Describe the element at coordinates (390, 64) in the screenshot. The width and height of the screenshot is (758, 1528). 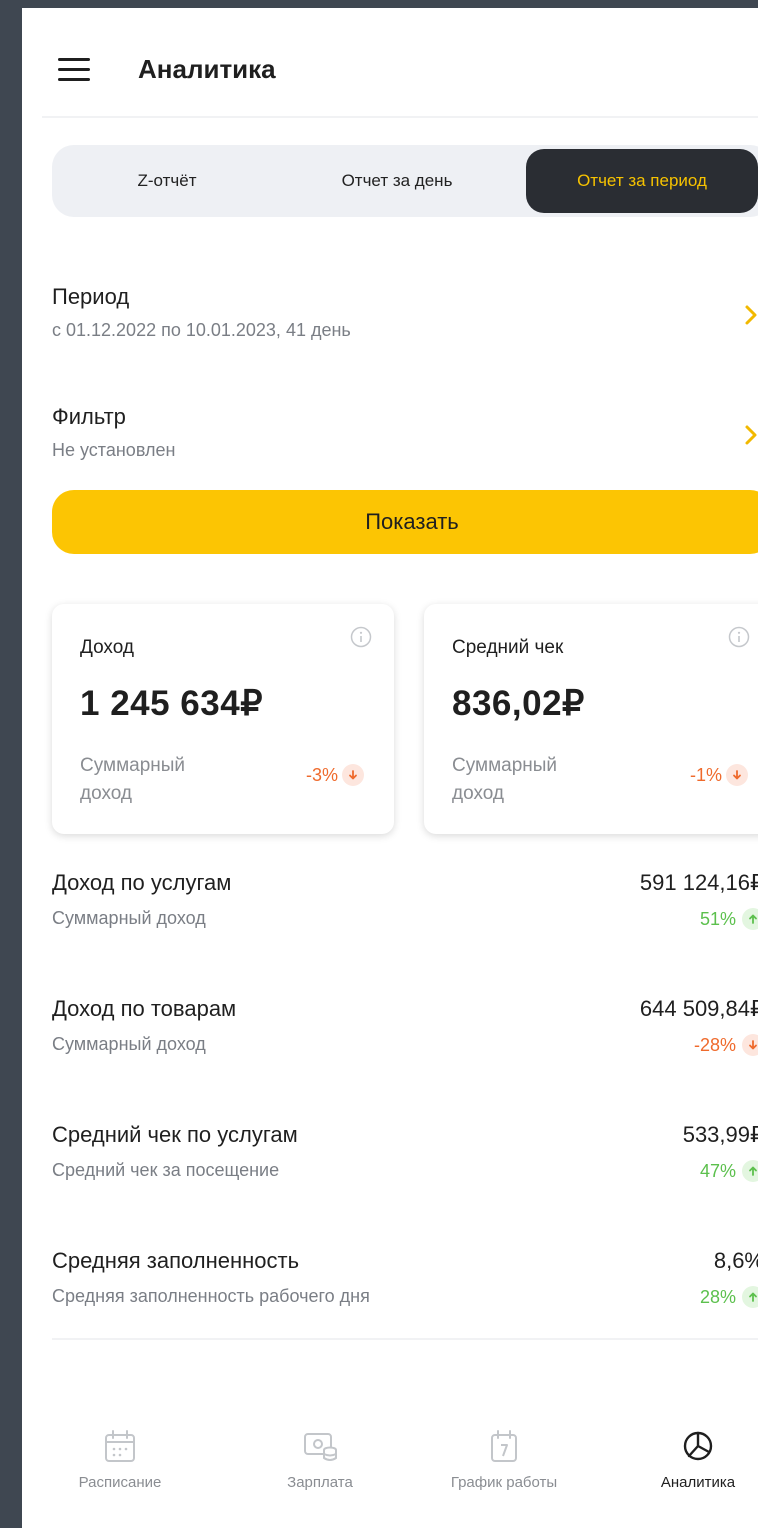
I see `header: Аналитика` at that location.